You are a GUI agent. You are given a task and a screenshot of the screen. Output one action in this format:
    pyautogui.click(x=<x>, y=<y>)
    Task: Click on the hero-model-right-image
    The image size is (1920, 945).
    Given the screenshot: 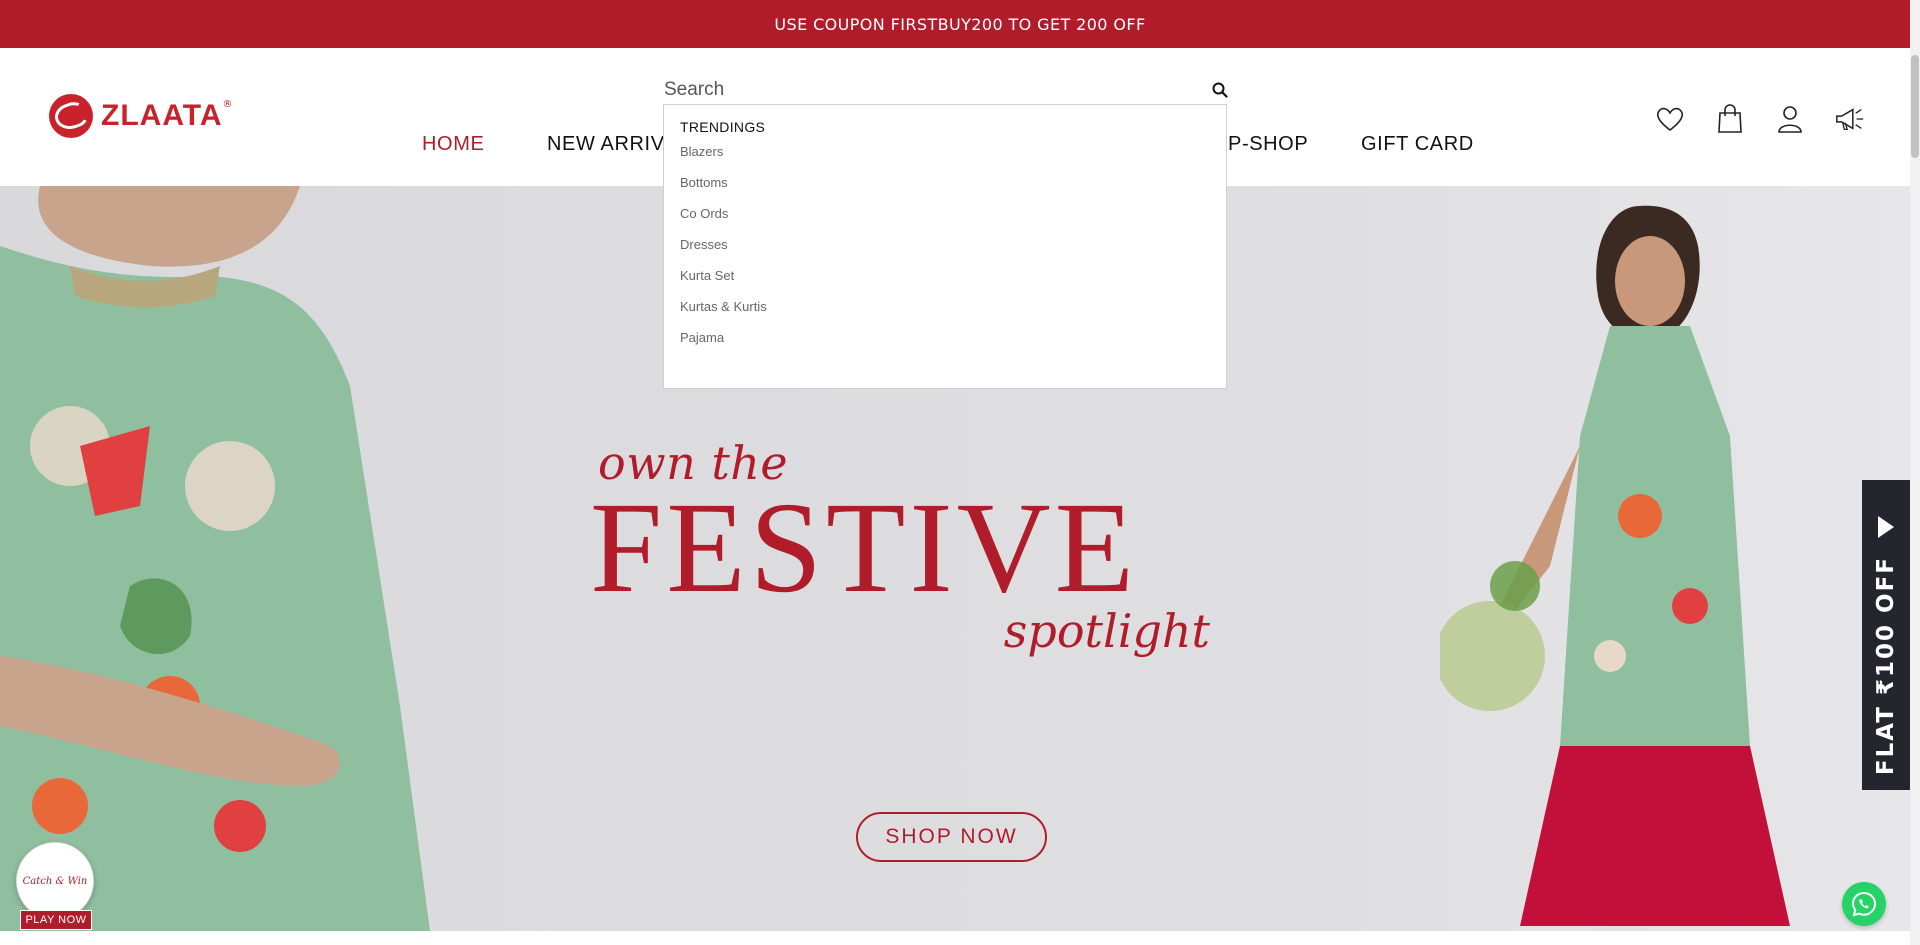 What is the action you would take?
    pyautogui.click(x=1615, y=565)
    